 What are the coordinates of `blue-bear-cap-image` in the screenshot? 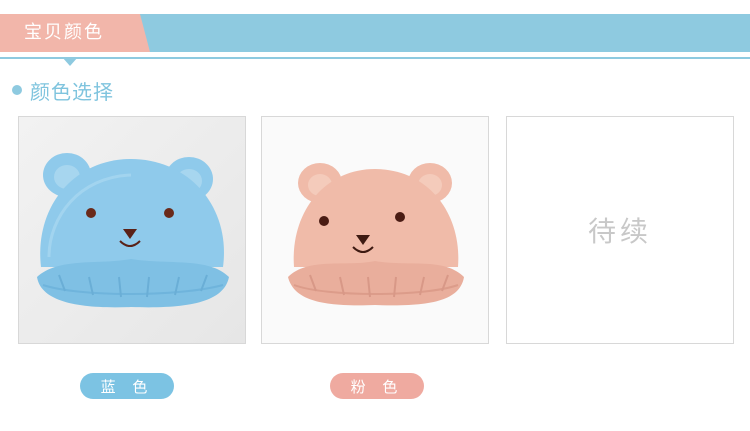 It's located at (133, 230).